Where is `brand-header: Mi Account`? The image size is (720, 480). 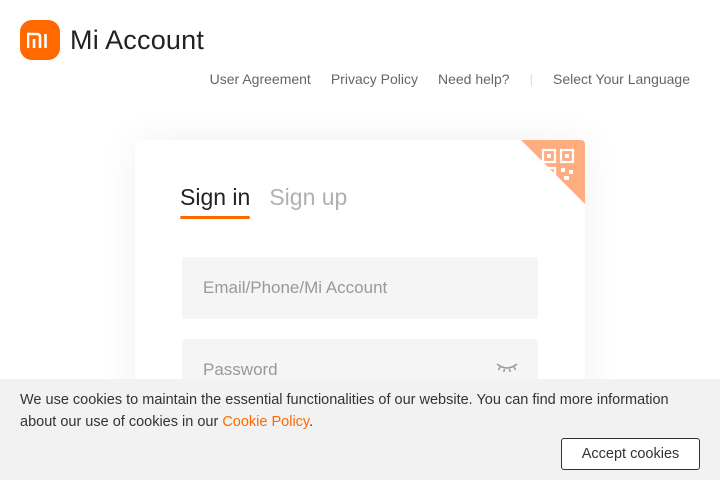
brand-header: Mi Account is located at coordinates (112, 40).